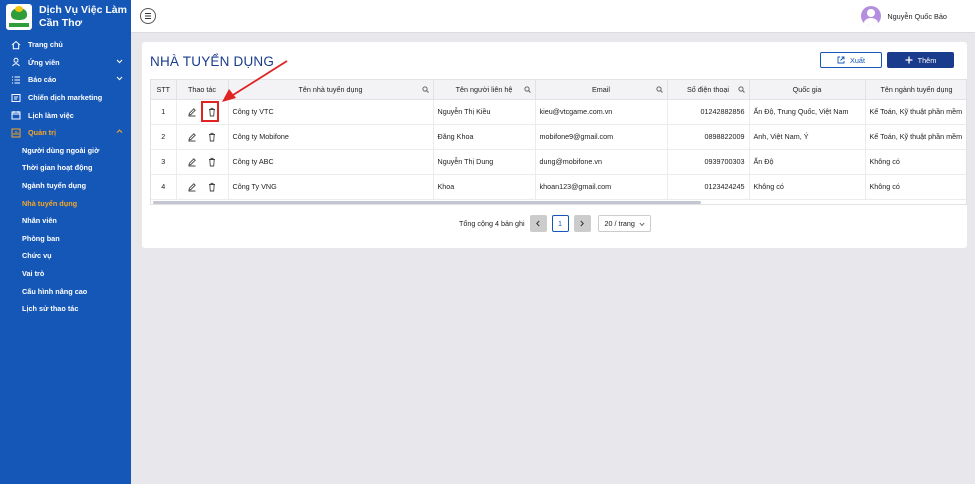  Describe the element at coordinates (65, 115) in the screenshot. I see `sidebar-item-schedule: Lịch làm việc` at that location.